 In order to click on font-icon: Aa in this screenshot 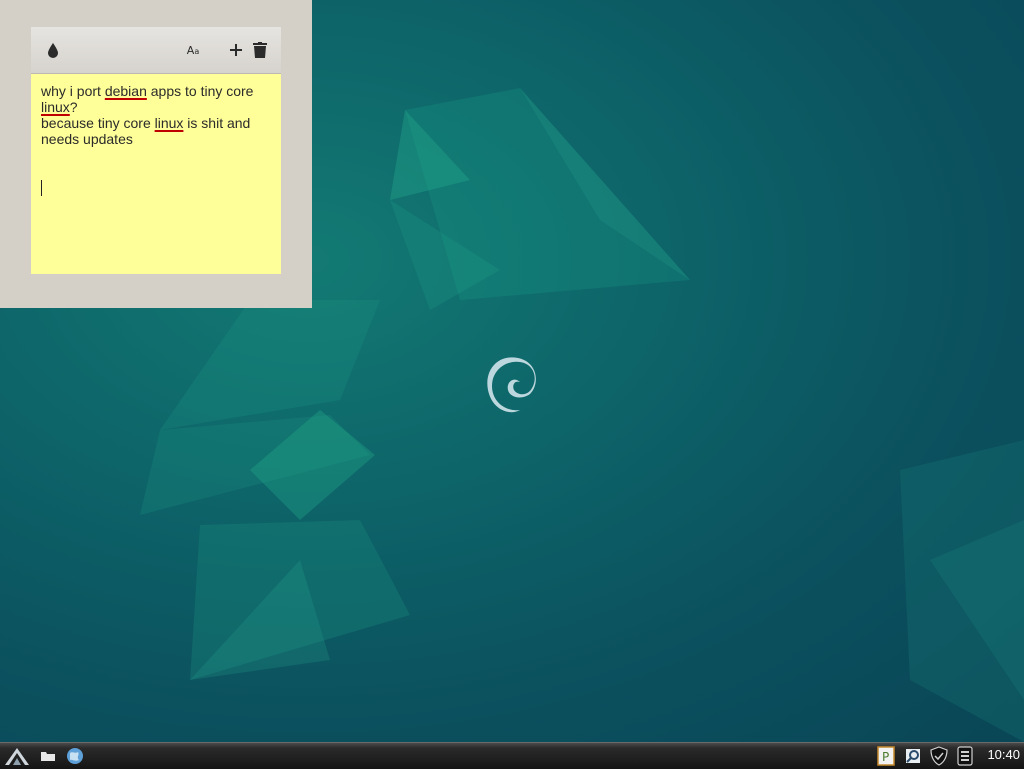, I will do `click(193, 50)`.